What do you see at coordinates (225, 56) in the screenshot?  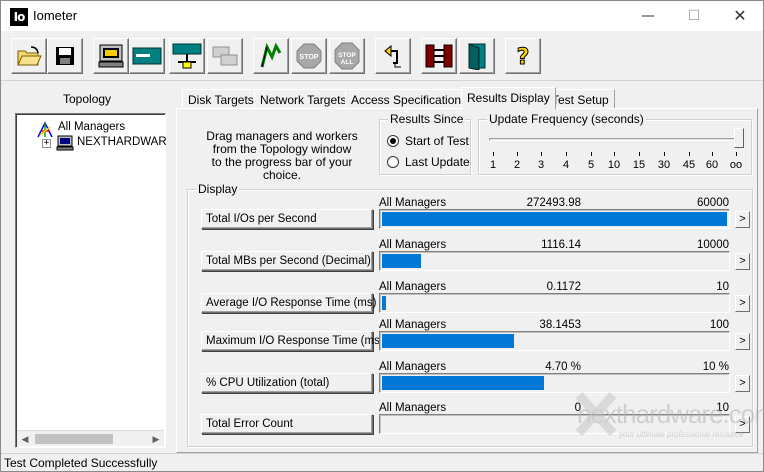 I see `duplicate-worker-button` at bounding box center [225, 56].